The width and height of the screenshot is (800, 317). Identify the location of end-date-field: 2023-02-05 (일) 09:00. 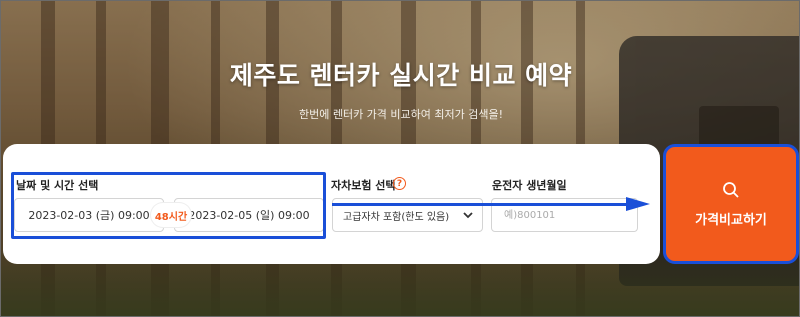
(249, 215).